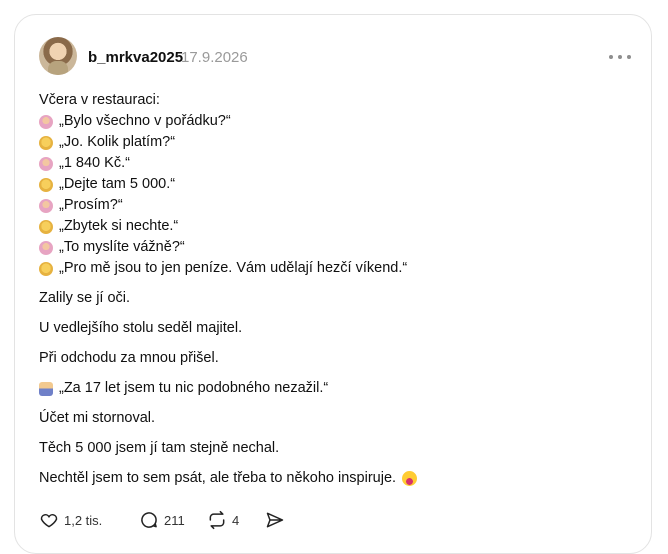  I want to click on dialog-line: „Prosím?“, so click(339, 205).